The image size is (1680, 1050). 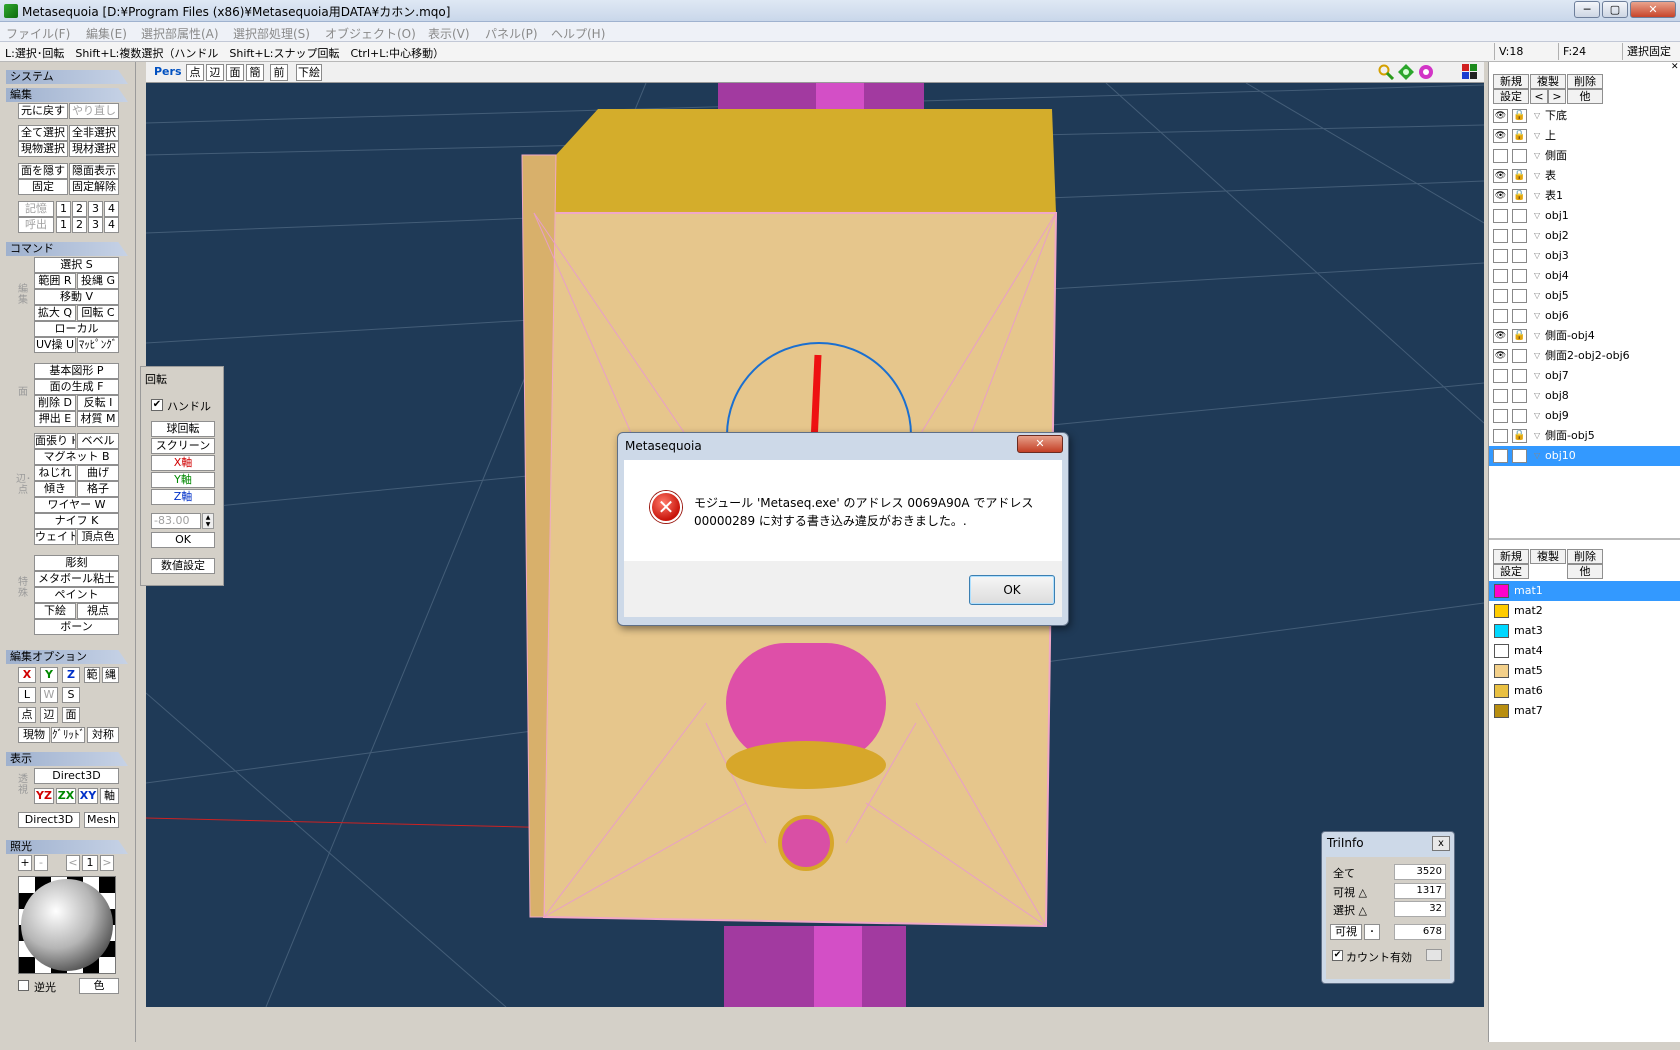 What do you see at coordinates (67, 657) in the screenshot?
I see `section-edit-option: 編集オプション` at bounding box center [67, 657].